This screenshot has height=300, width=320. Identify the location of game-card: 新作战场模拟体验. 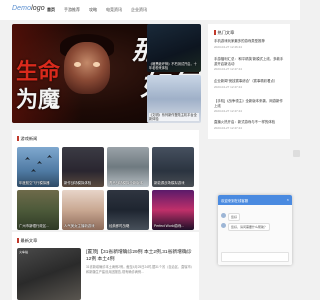
(83, 167).